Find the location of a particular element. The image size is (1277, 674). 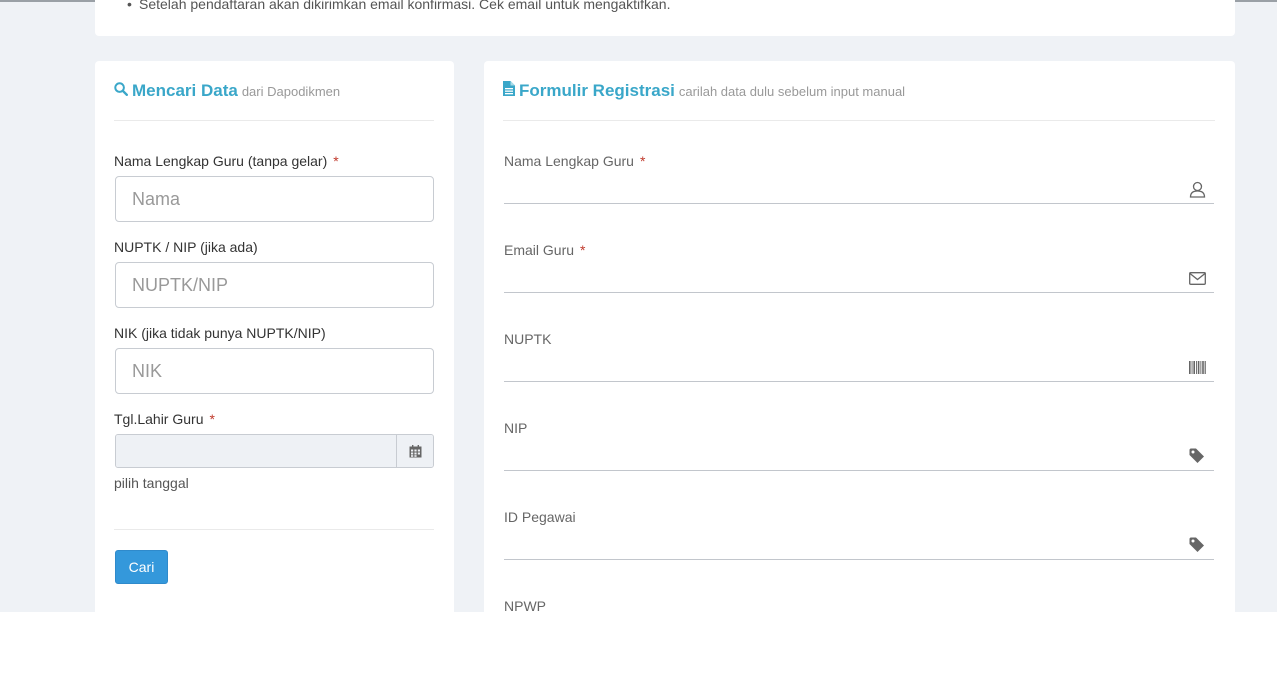

reg-nip-input is located at coordinates (839, 455).